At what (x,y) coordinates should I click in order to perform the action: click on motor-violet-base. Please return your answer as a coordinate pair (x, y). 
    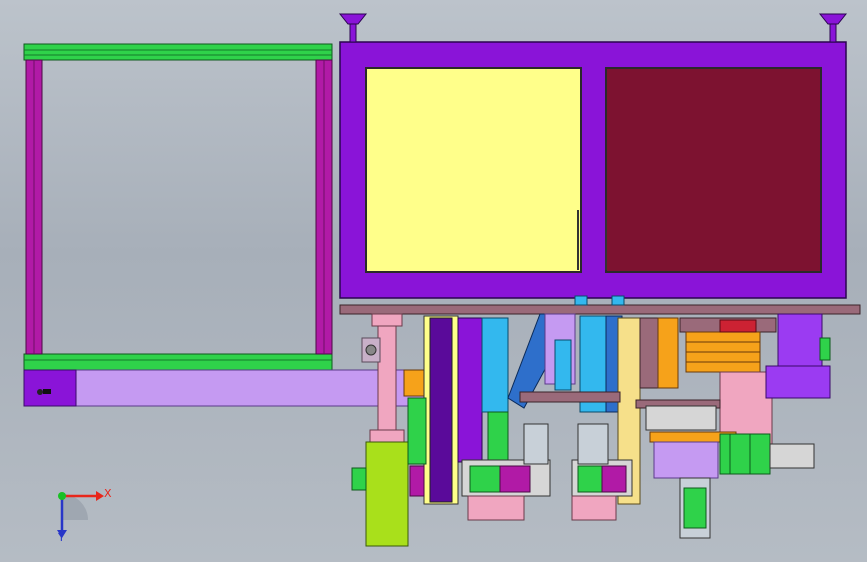
    Looking at the image, I should click on (798, 382).